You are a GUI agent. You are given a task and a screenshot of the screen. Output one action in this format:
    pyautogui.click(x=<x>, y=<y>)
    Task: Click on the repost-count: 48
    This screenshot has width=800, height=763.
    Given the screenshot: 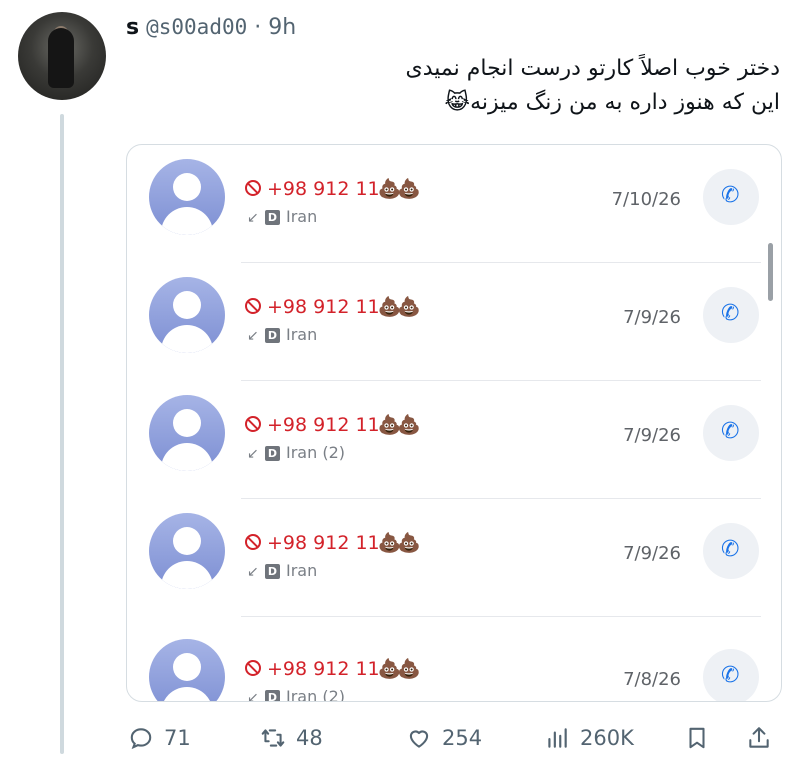 What is the action you would take?
    pyautogui.click(x=309, y=738)
    